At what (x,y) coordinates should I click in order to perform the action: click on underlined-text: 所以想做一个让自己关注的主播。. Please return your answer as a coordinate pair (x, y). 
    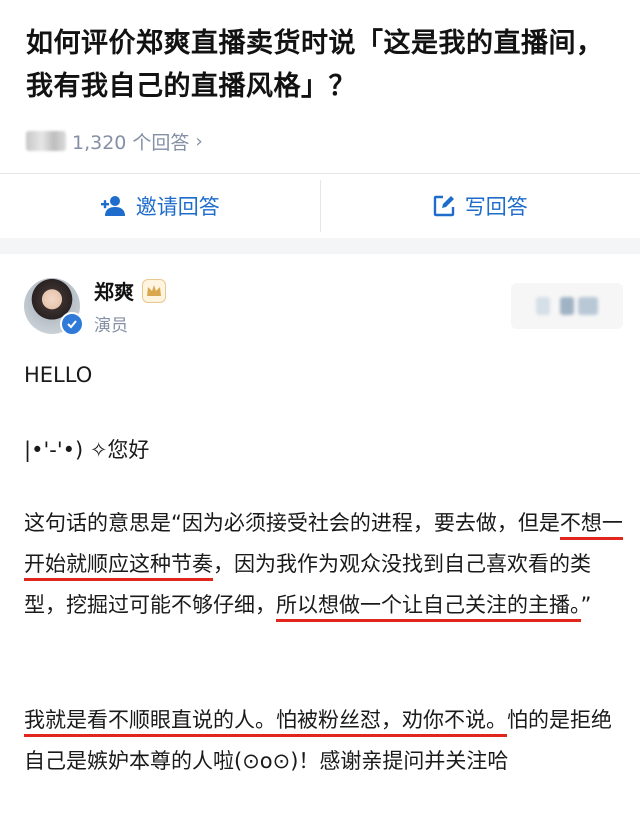
    Looking at the image, I should click on (428, 607).